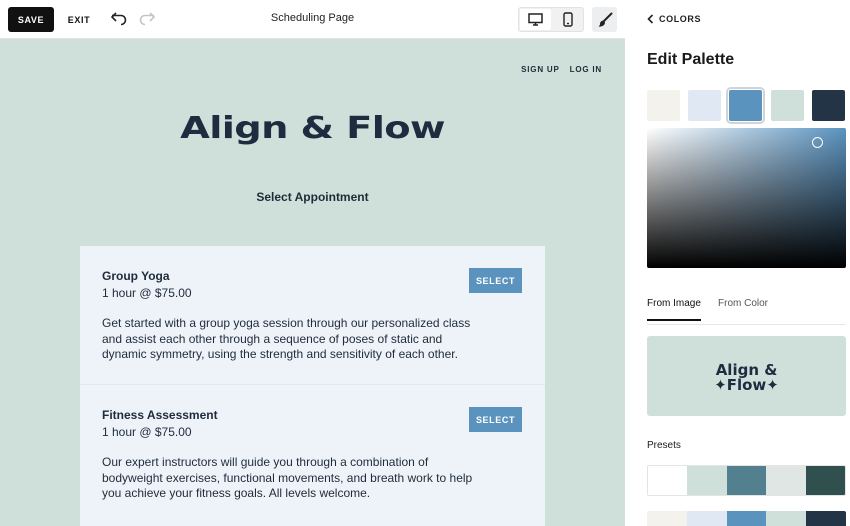 This screenshot has width=850, height=526. I want to click on exit-button: EXIT, so click(79, 19).